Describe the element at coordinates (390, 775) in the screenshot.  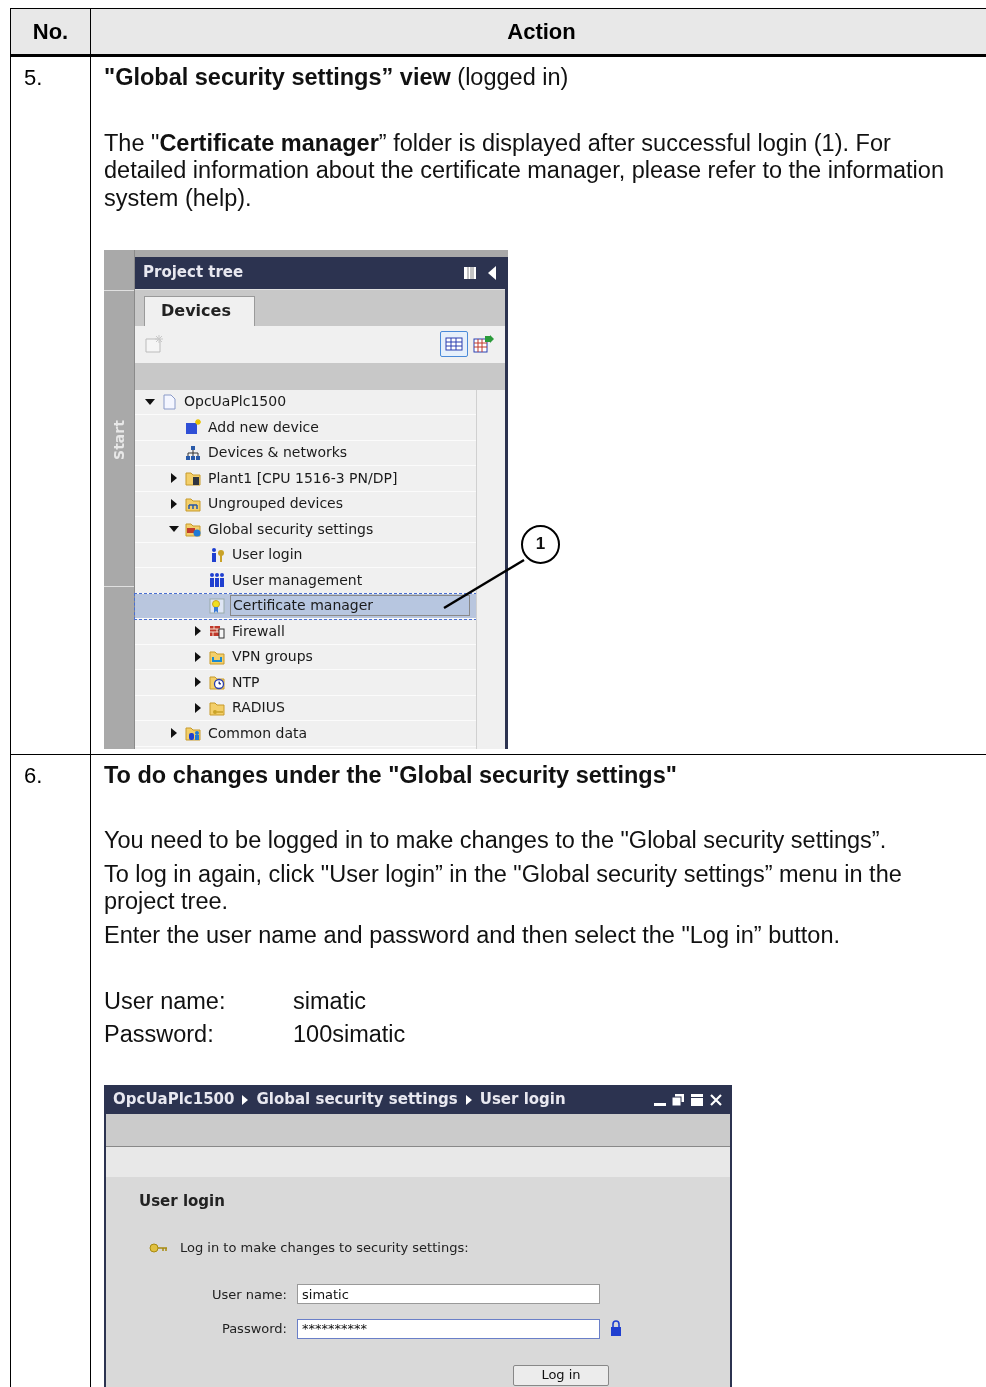
I see `step-heading: To do changes under the "Global security settings"` at that location.